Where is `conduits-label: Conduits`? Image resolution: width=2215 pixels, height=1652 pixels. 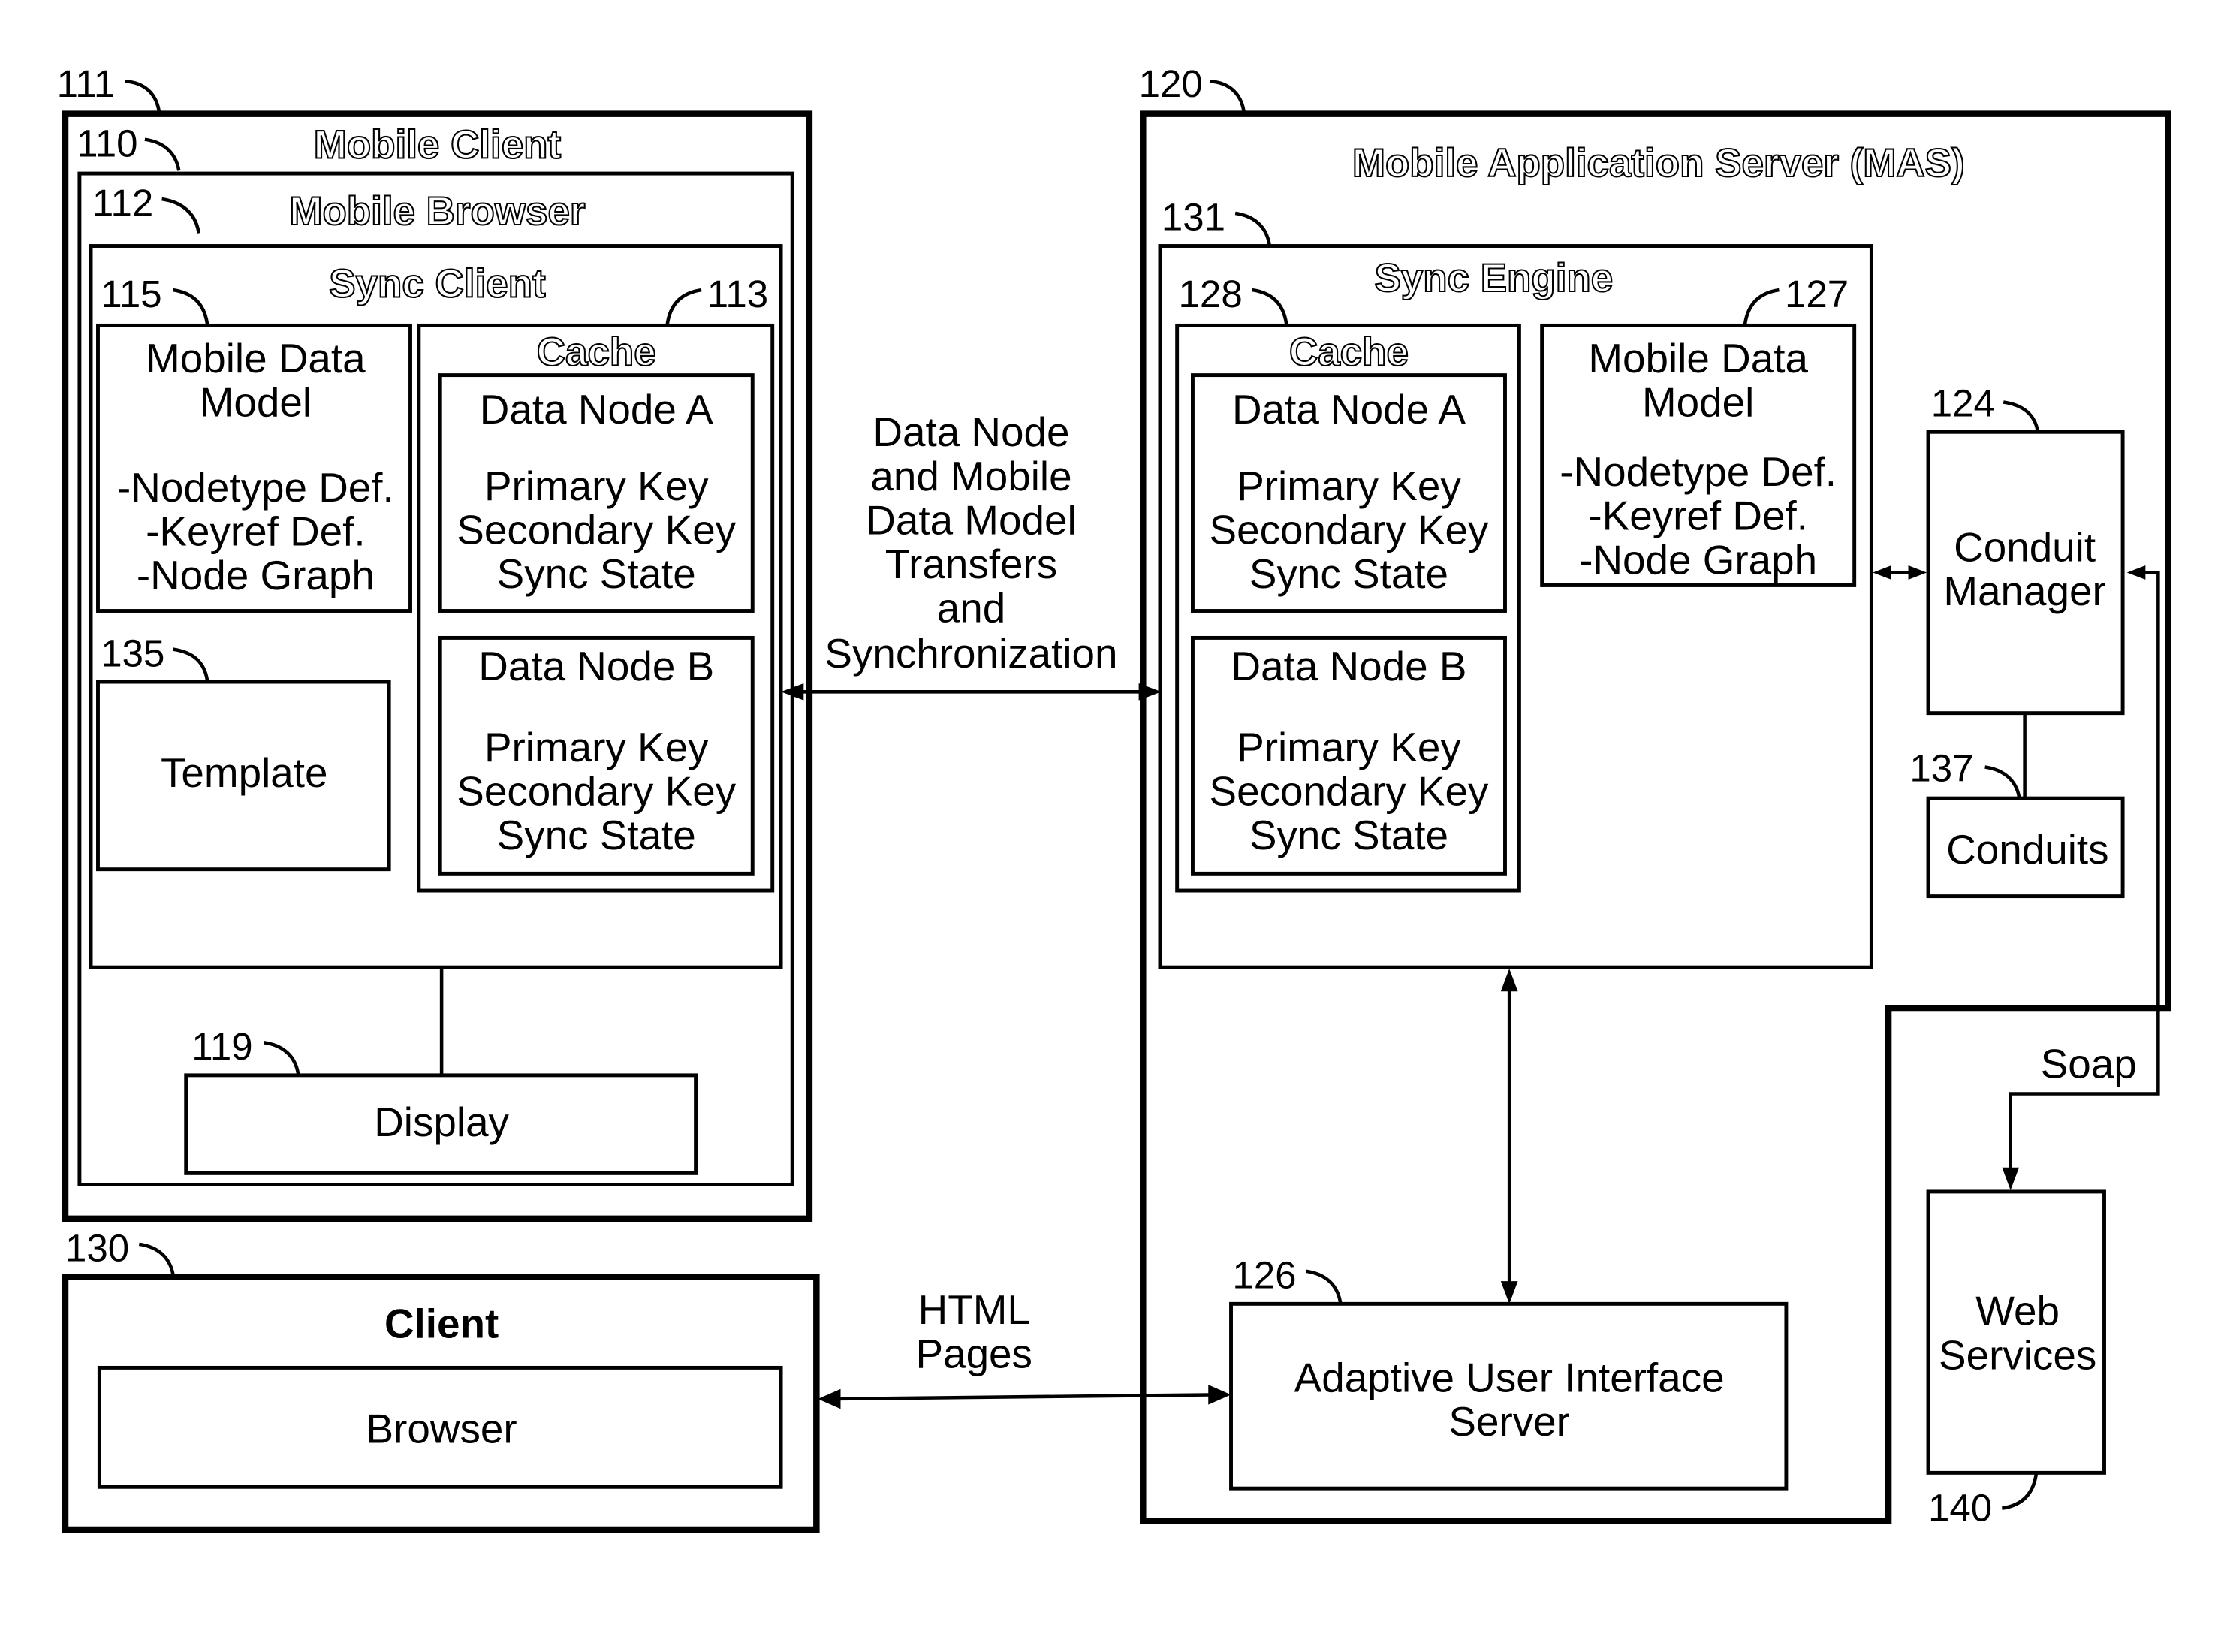 conduits-label: Conduits is located at coordinates (2027, 849).